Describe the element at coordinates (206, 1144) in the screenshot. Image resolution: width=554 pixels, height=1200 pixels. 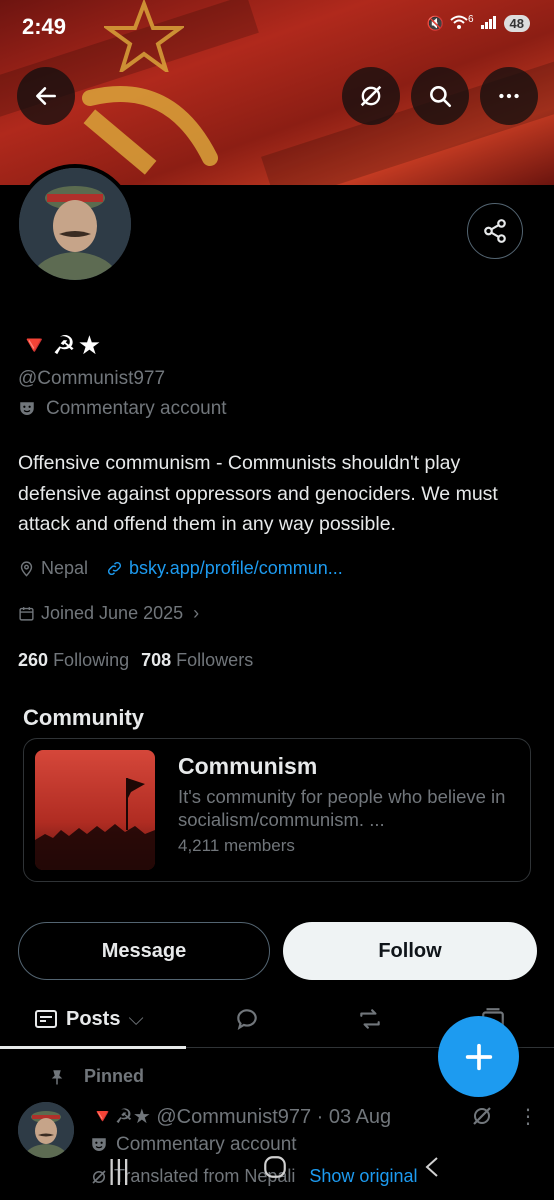
I see `post-account-label-text: Commentary account` at that location.